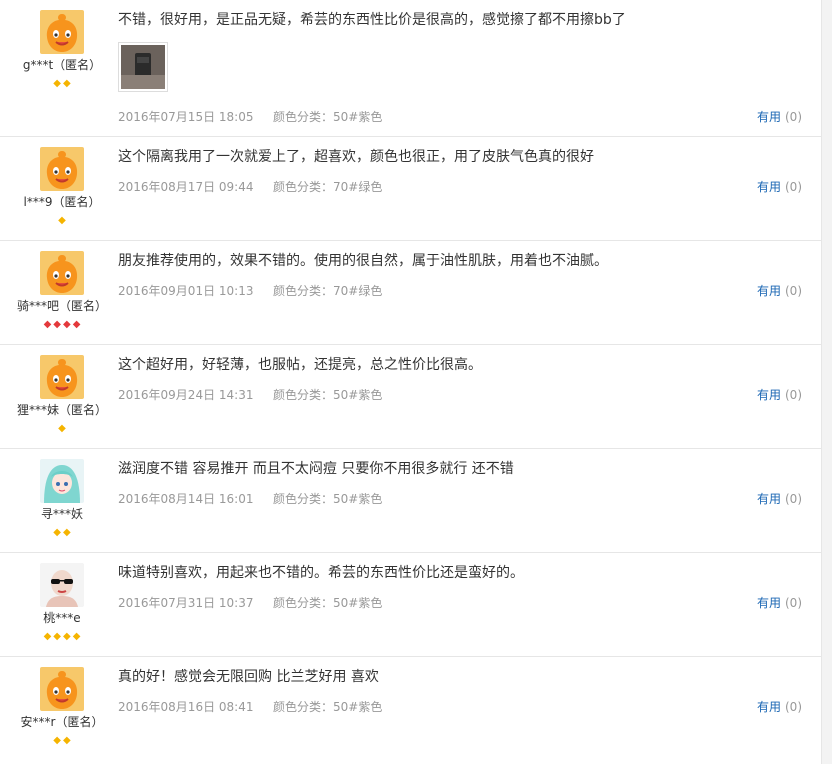 The image size is (832, 764). What do you see at coordinates (186, 603) in the screenshot?
I see `review-date: 2016年07月31日 10:37` at bounding box center [186, 603].